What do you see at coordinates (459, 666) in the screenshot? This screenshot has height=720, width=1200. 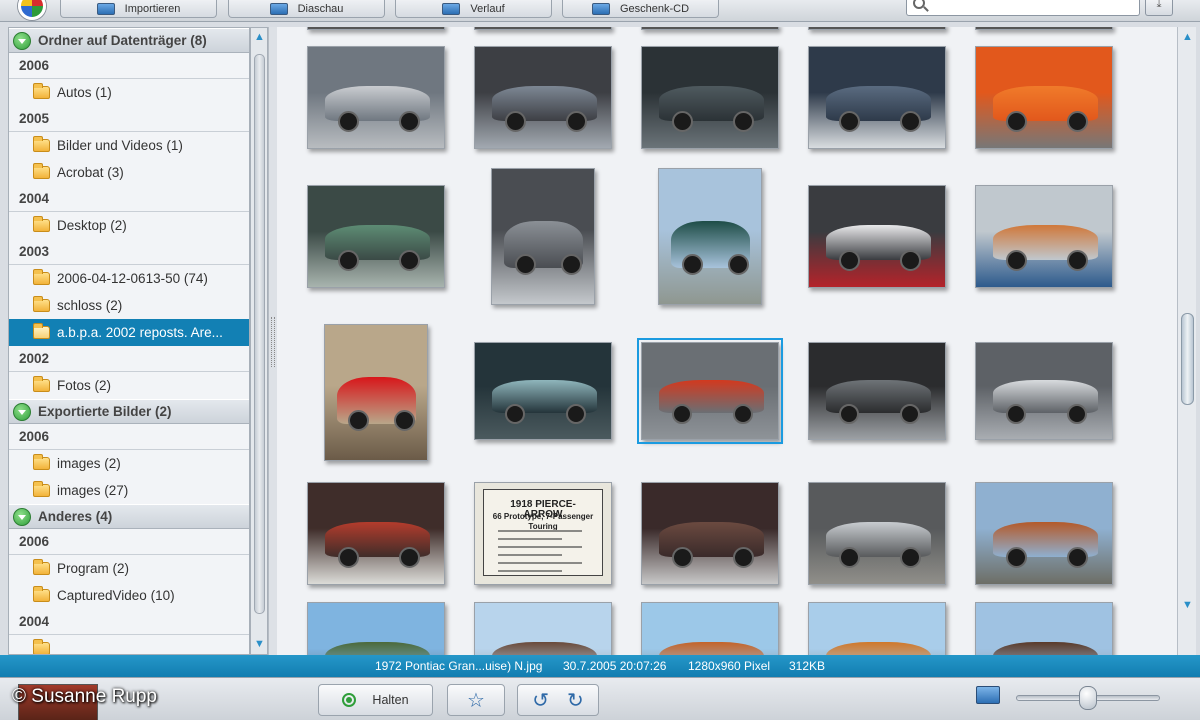 I see `status-filename: 1972 Pontiac Gran...uise) N.jpg` at bounding box center [459, 666].